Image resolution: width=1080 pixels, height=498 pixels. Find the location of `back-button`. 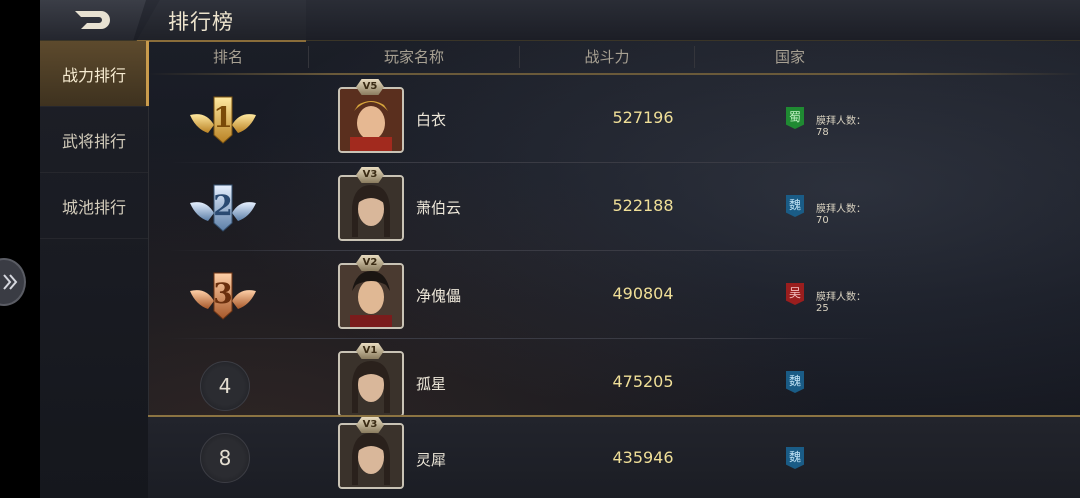

back-button is located at coordinates (93, 20).